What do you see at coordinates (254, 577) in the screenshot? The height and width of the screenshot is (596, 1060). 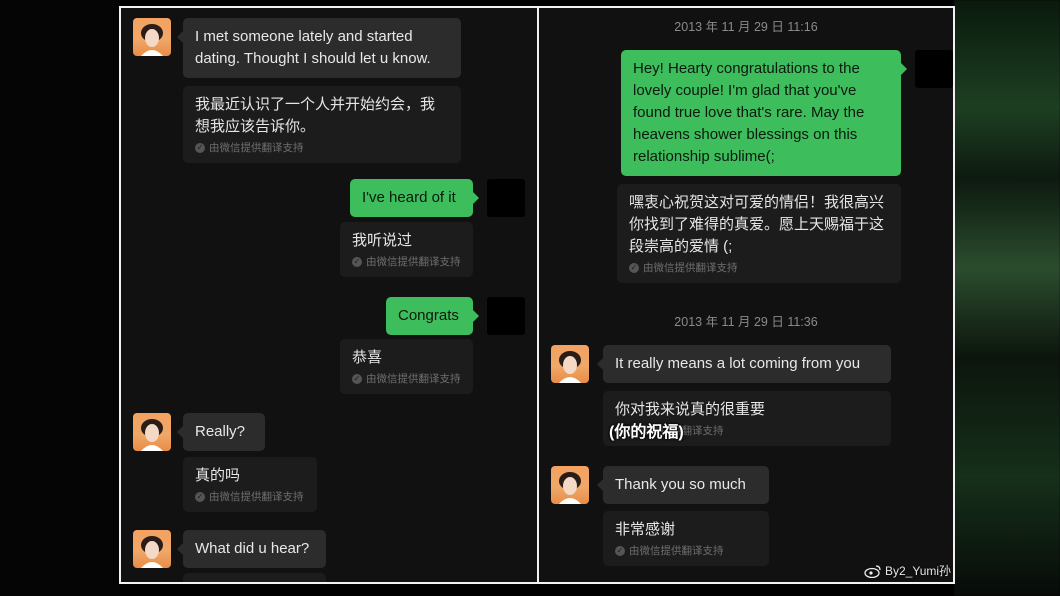 I see `translation-card` at bounding box center [254, 577].